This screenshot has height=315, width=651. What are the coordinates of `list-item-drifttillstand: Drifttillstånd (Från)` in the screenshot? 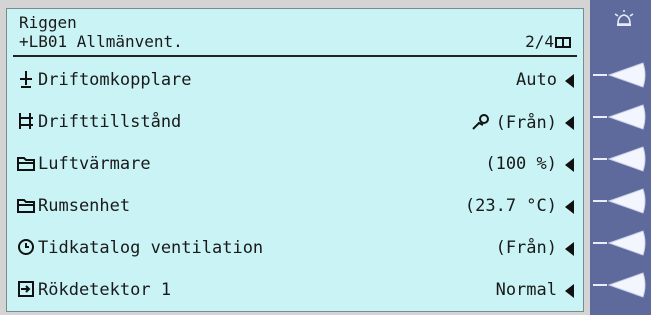 It's located at (295, 122).